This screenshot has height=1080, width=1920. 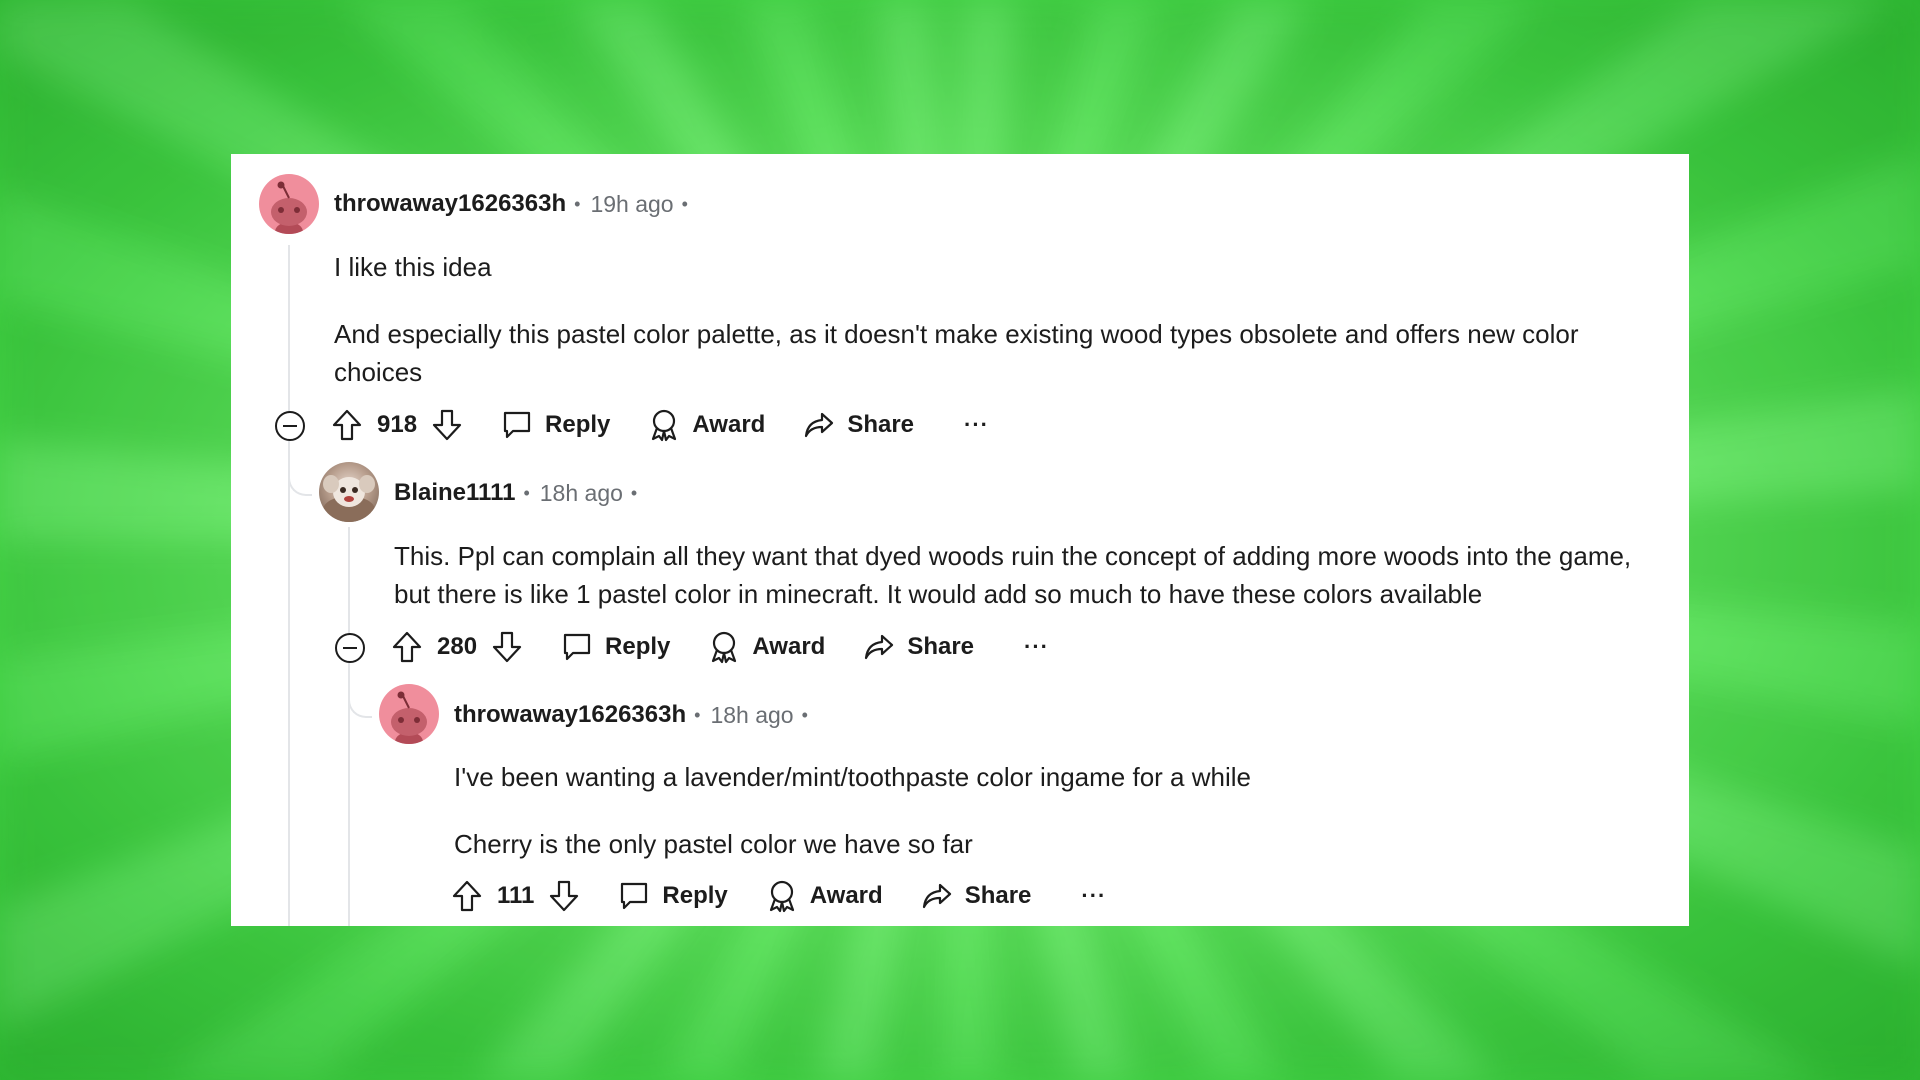 I want to click on comment-meta: throwaway1626363h • 19h ago •, so click(x=511, y=204).